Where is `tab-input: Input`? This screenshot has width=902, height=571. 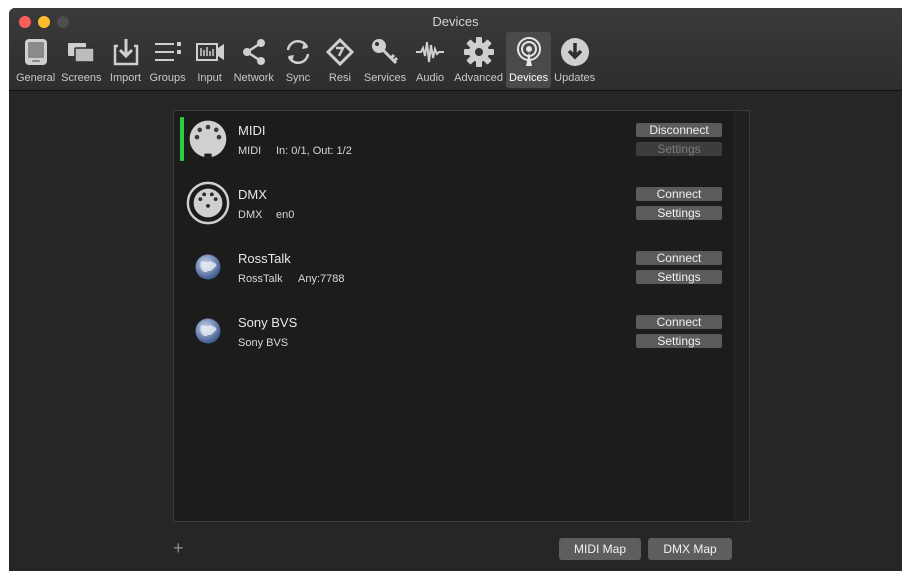
tab-input: Input is located at coordinates (210, 60).